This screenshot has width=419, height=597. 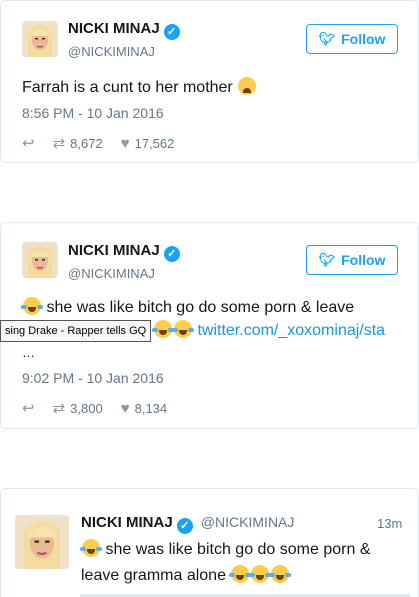 I want to click on tweet-text-body: she was like bitch go do some porn &, so click(x=238, y=549).